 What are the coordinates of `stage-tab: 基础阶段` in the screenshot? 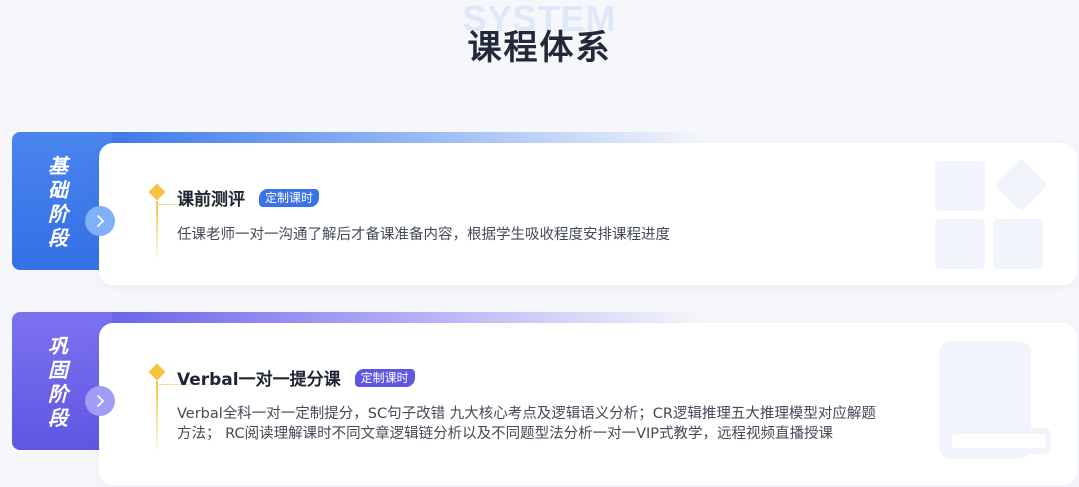 It's located at (62, 201).